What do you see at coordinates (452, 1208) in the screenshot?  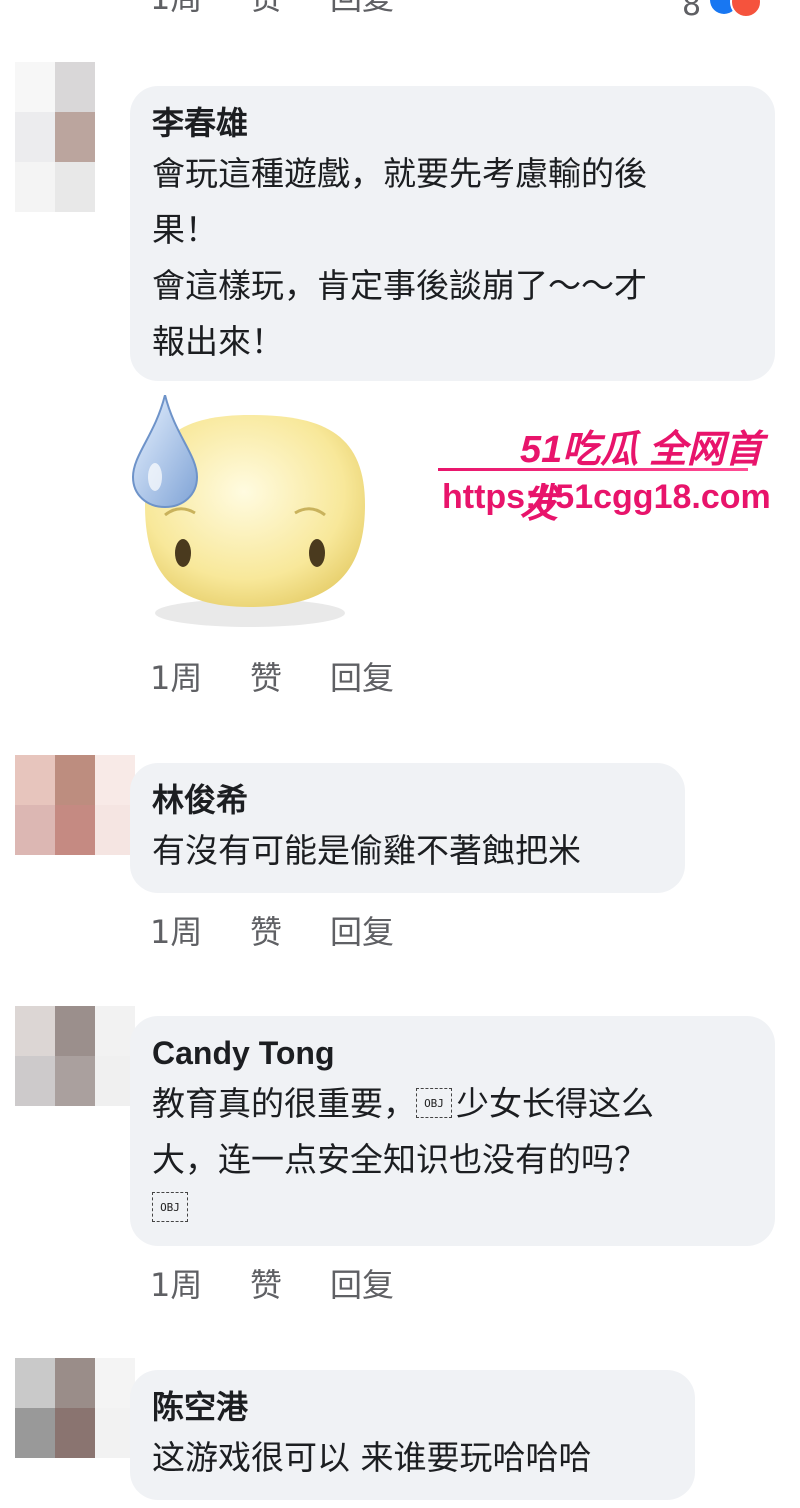 I see `comment-text-line: OBJ` at bounding box center [452, 1208].